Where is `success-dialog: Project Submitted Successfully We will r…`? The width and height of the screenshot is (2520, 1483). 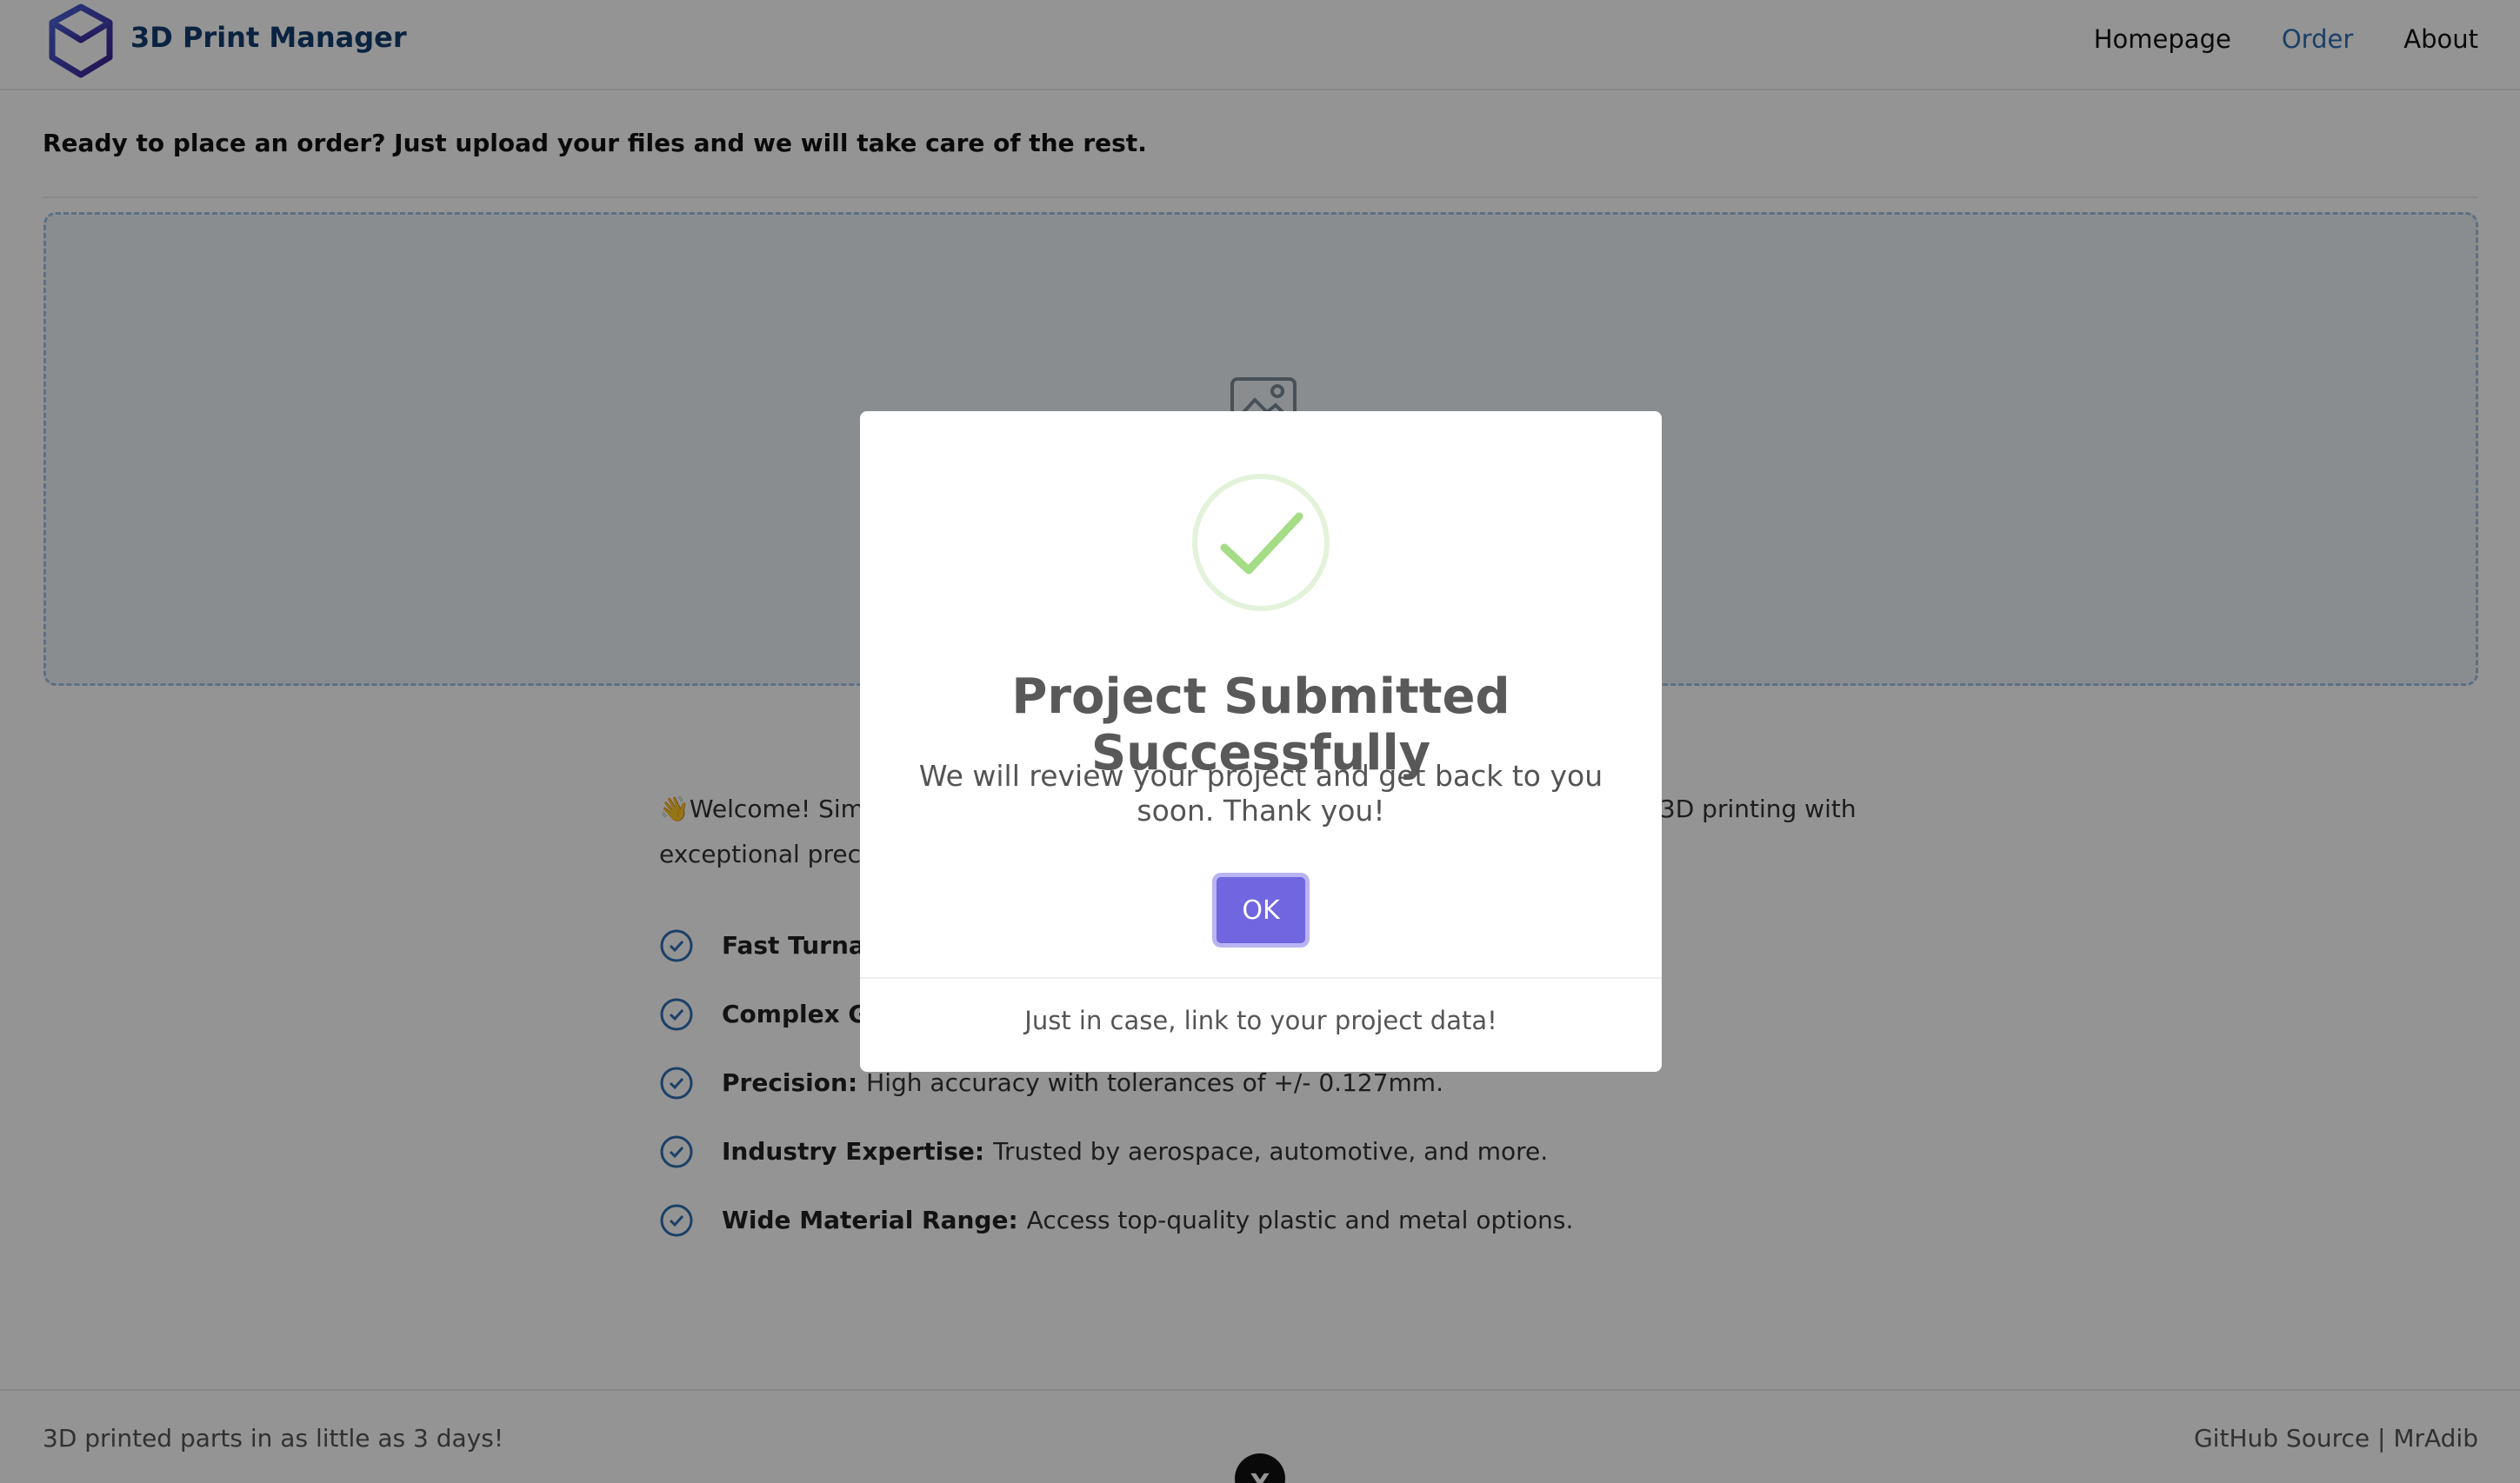 success-dialog: Project Submitted Successfully We will r… is located at coordinates (1261, 741).